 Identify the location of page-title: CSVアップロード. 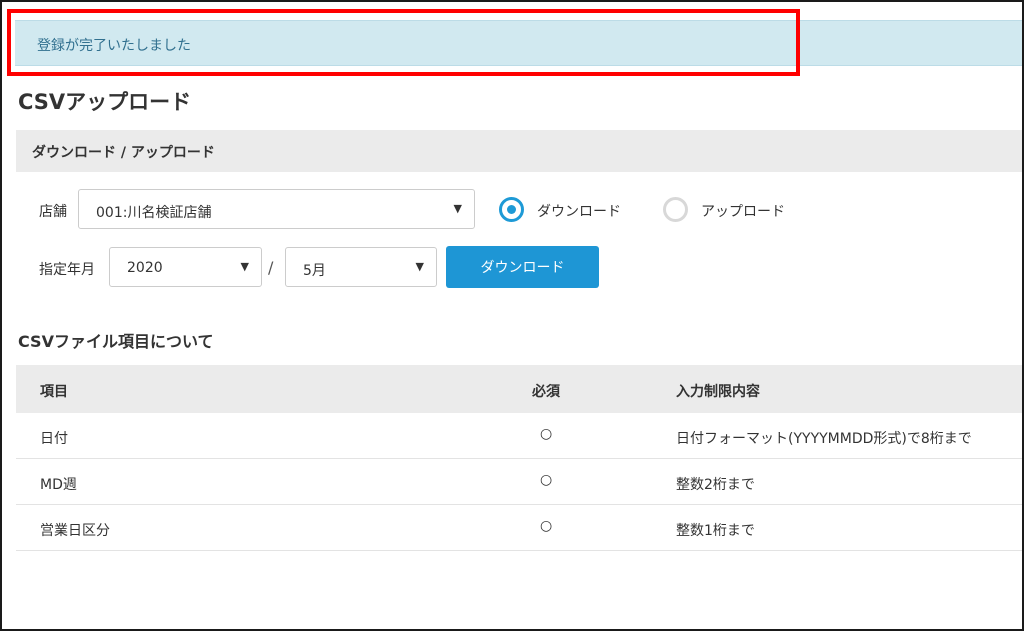
(105, 102).